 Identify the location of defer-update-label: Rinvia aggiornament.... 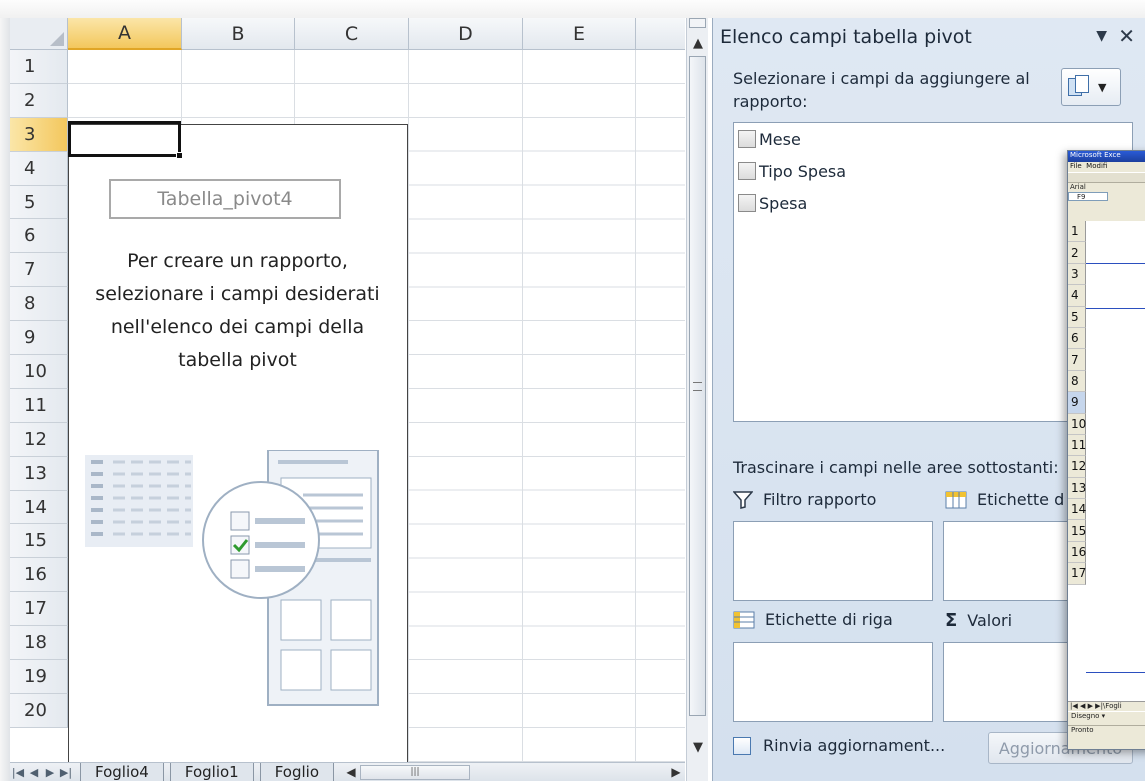
(854, 745).